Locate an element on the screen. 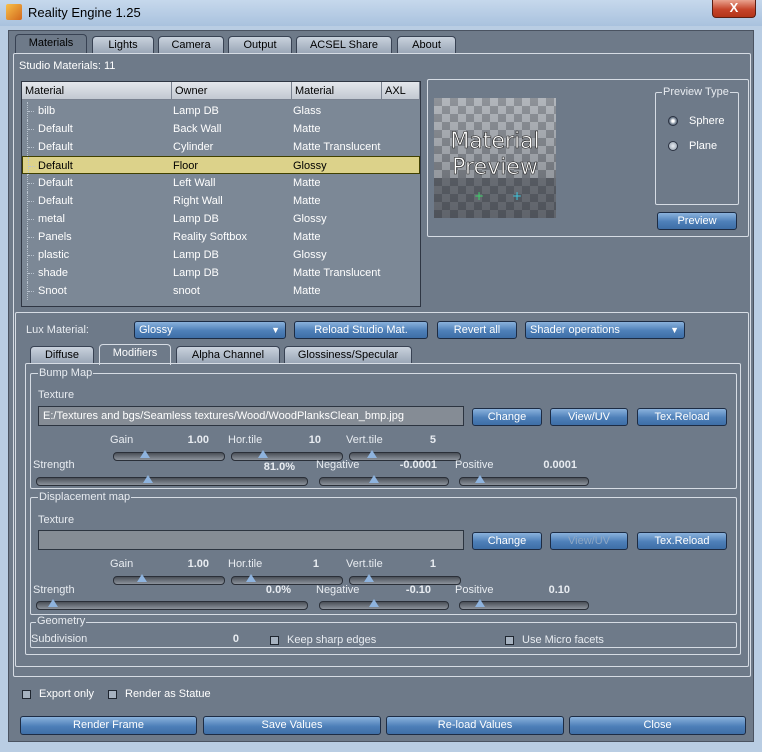 The height and width of the screenshot is (752, 762). render-frame-button: Render Frame is located at coordinates (108, 725).